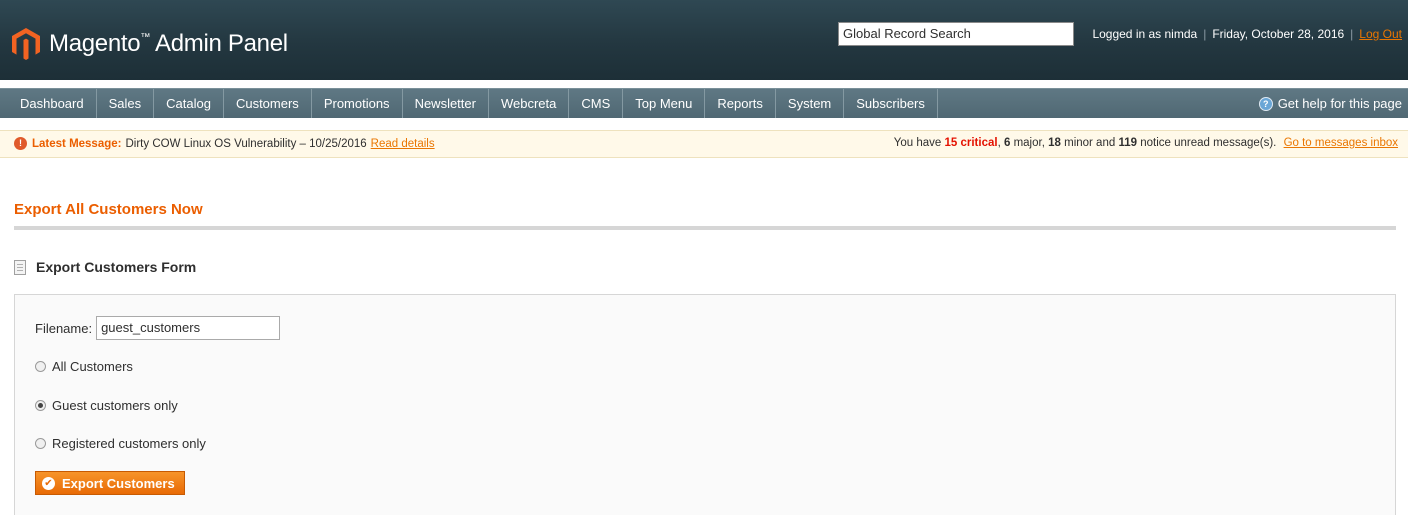  I want to click on help-link: ? Get help for this page, so click(1330, 103).